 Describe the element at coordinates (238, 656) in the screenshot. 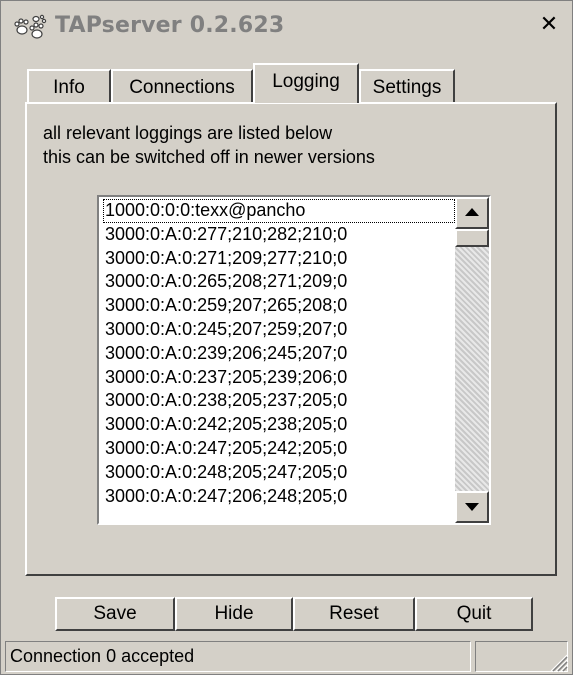

I see `status-pane-main: Connection 0 accepted` at that location.